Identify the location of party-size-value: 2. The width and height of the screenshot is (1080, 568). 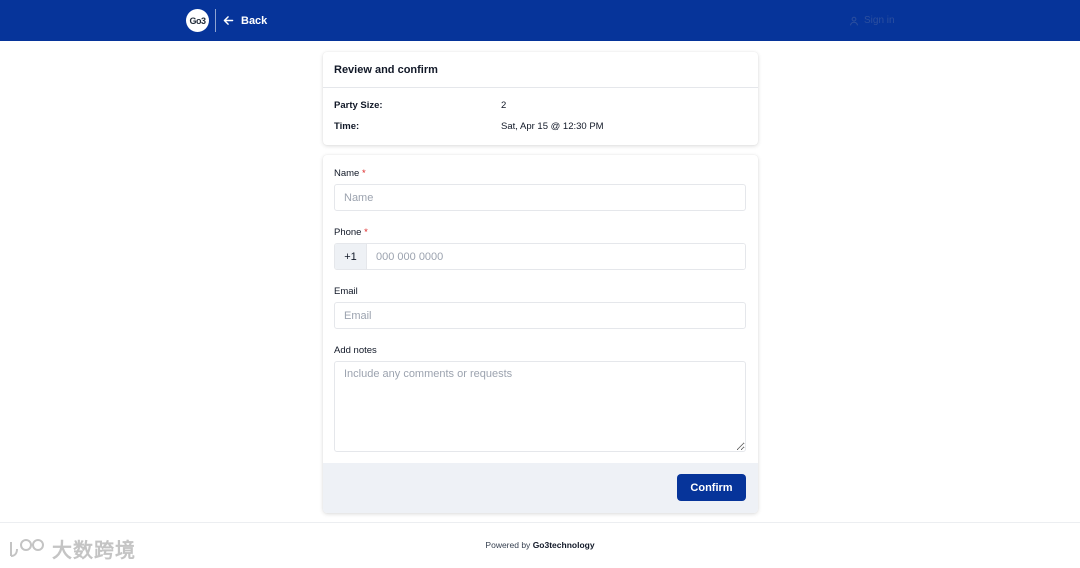
(504, 105).